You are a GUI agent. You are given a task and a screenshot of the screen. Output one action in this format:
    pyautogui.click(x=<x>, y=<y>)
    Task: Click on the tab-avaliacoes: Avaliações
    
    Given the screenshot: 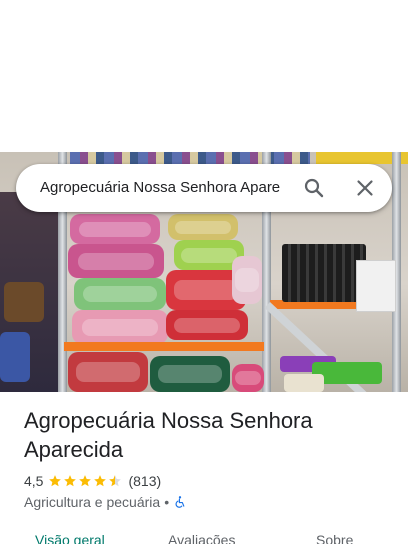 What is the action you would take?
    pyautogui.click(x=201, y=538)
    